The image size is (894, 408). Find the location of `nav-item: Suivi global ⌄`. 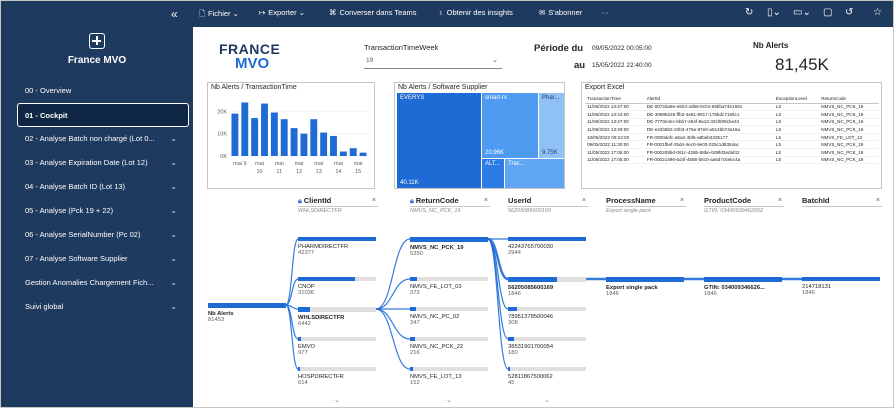

nav-item: Suivi global ⌄ is located at coordinates (97, 307).